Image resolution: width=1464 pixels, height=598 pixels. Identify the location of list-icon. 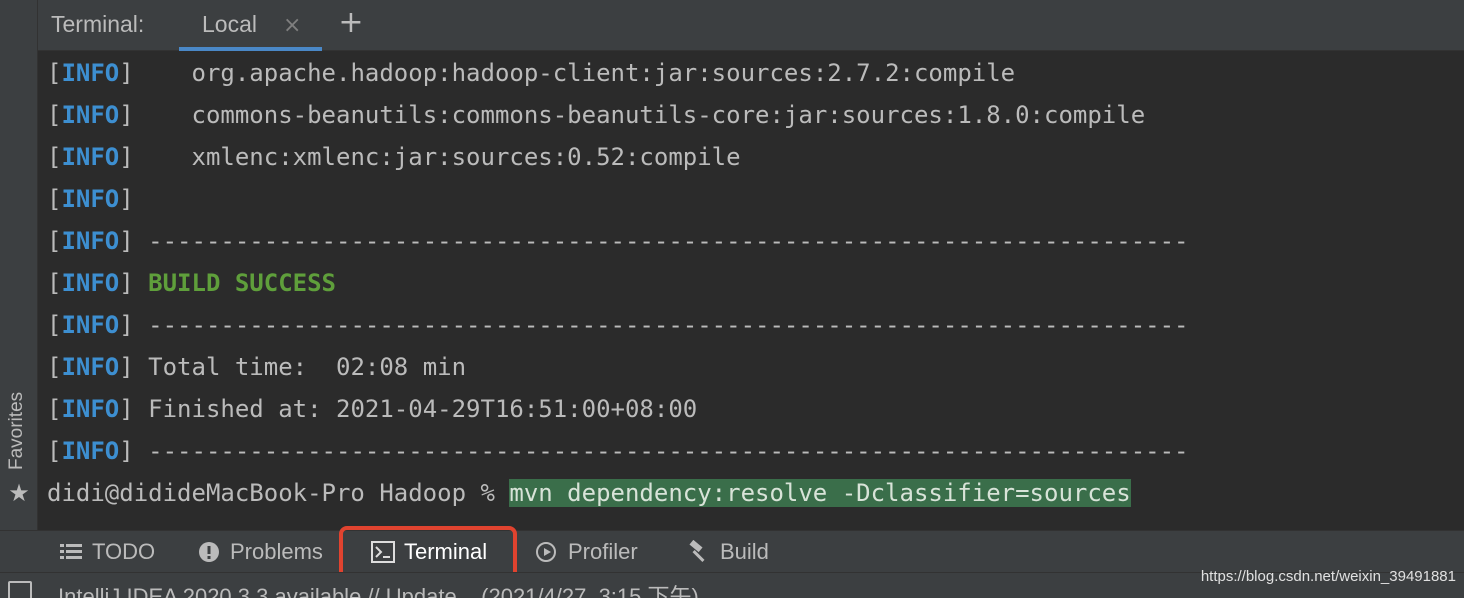
(71, 552).